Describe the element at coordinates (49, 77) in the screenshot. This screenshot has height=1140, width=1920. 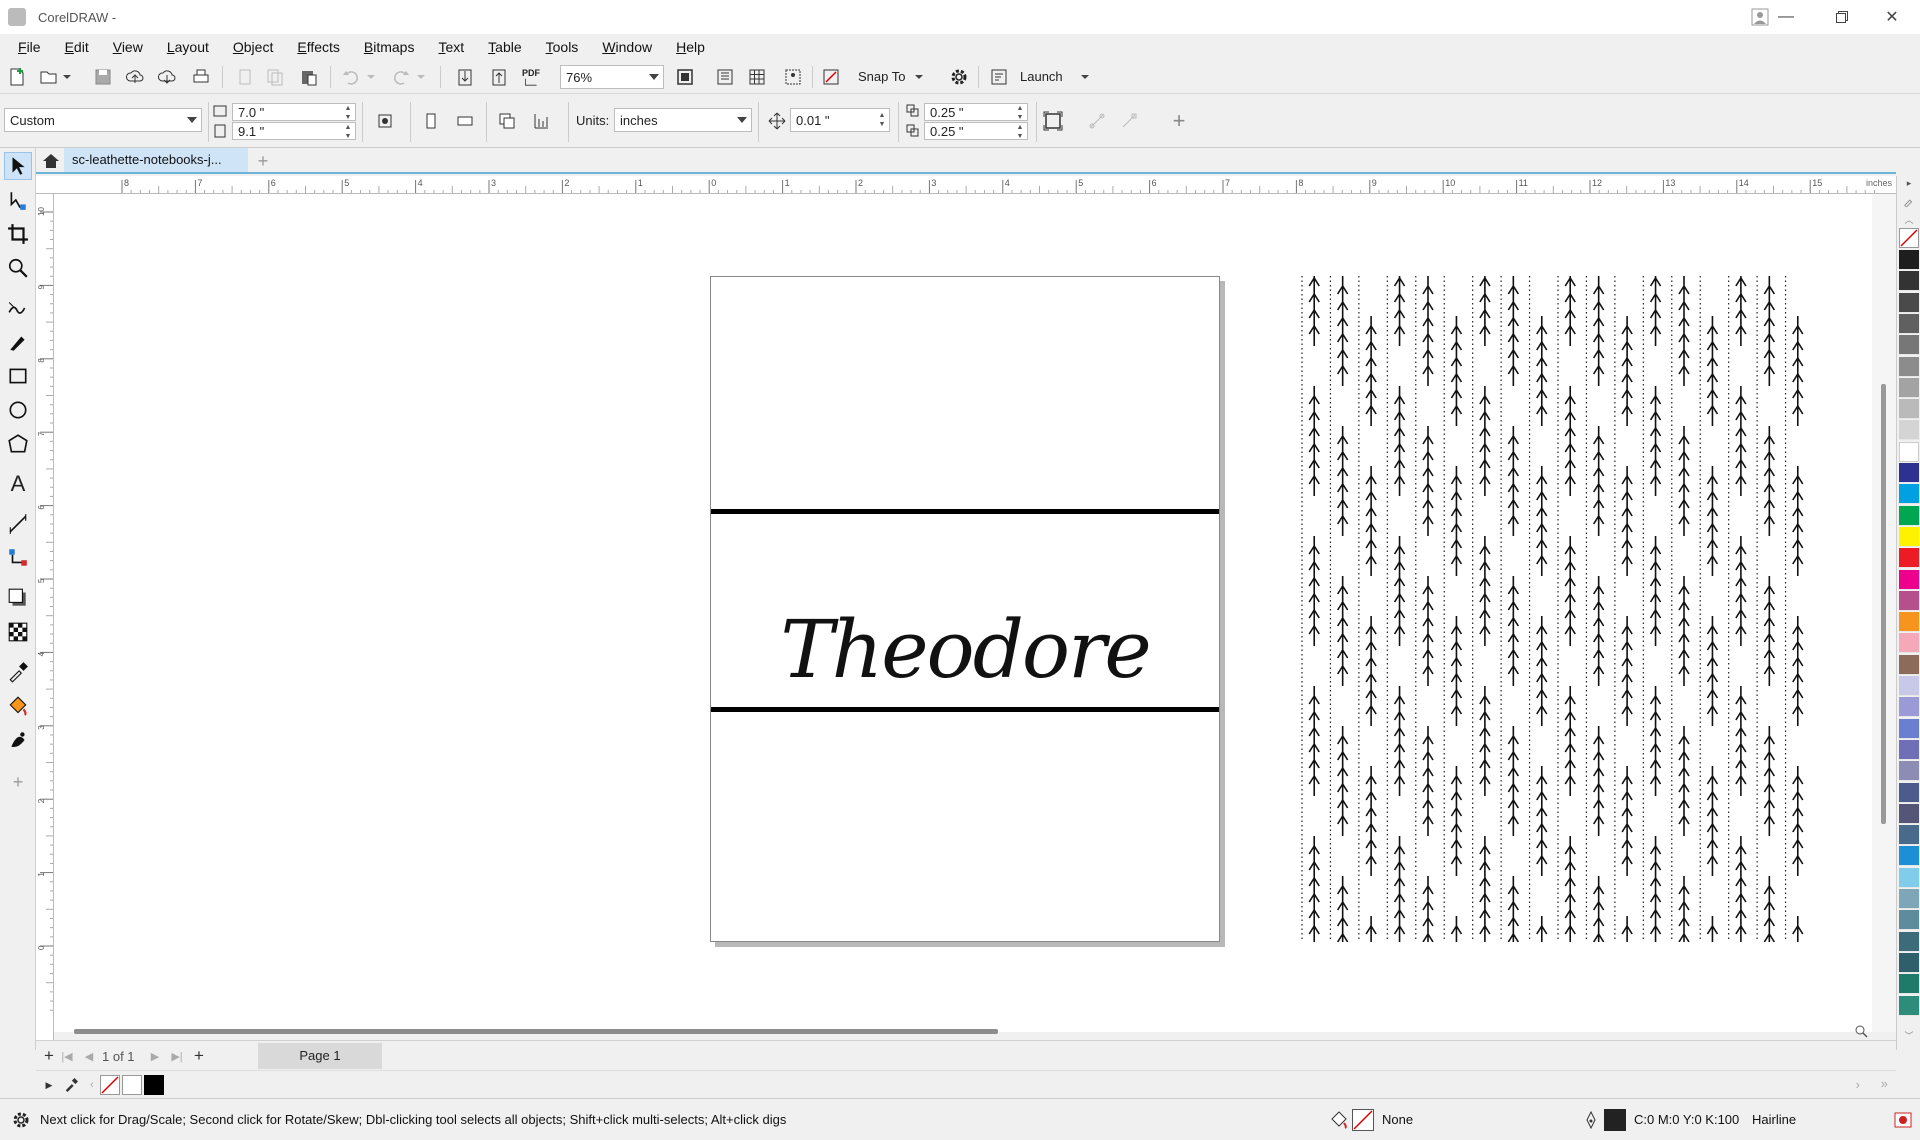
I see `open-folder-icon` at that location.